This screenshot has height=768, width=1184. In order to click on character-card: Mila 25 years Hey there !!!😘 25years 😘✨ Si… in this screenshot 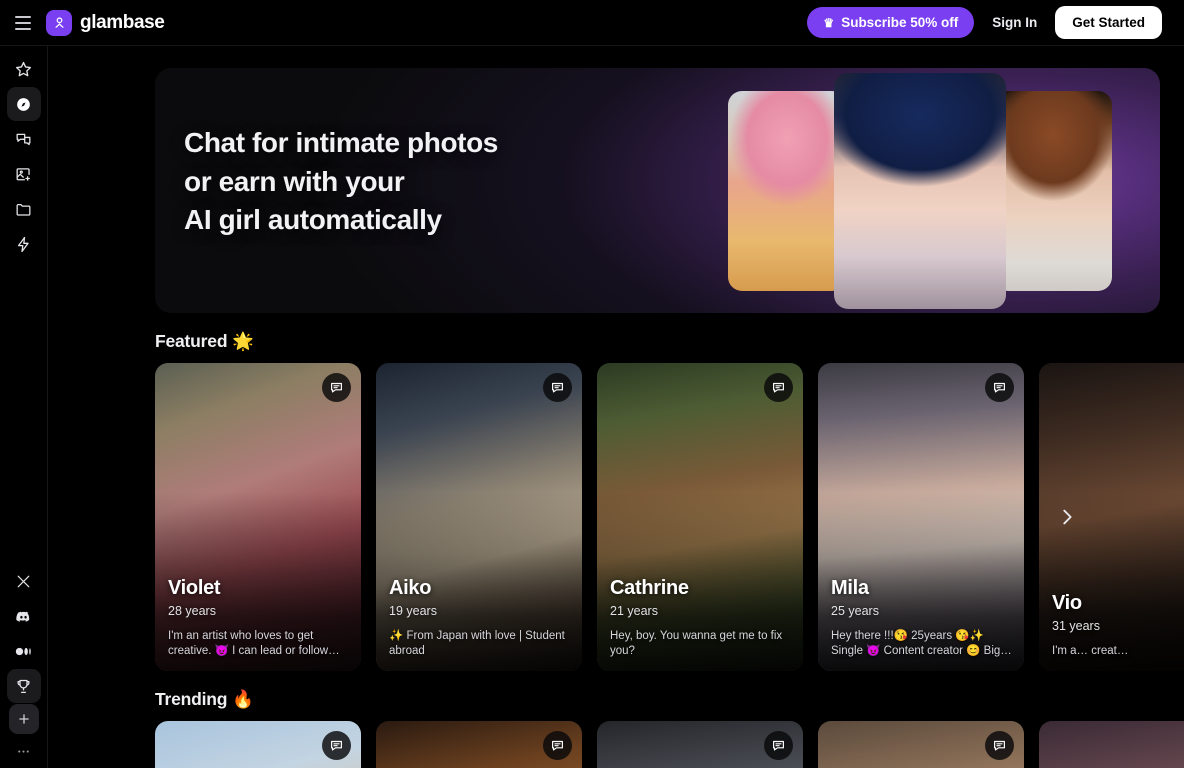, I will do `click(921, 517)`.